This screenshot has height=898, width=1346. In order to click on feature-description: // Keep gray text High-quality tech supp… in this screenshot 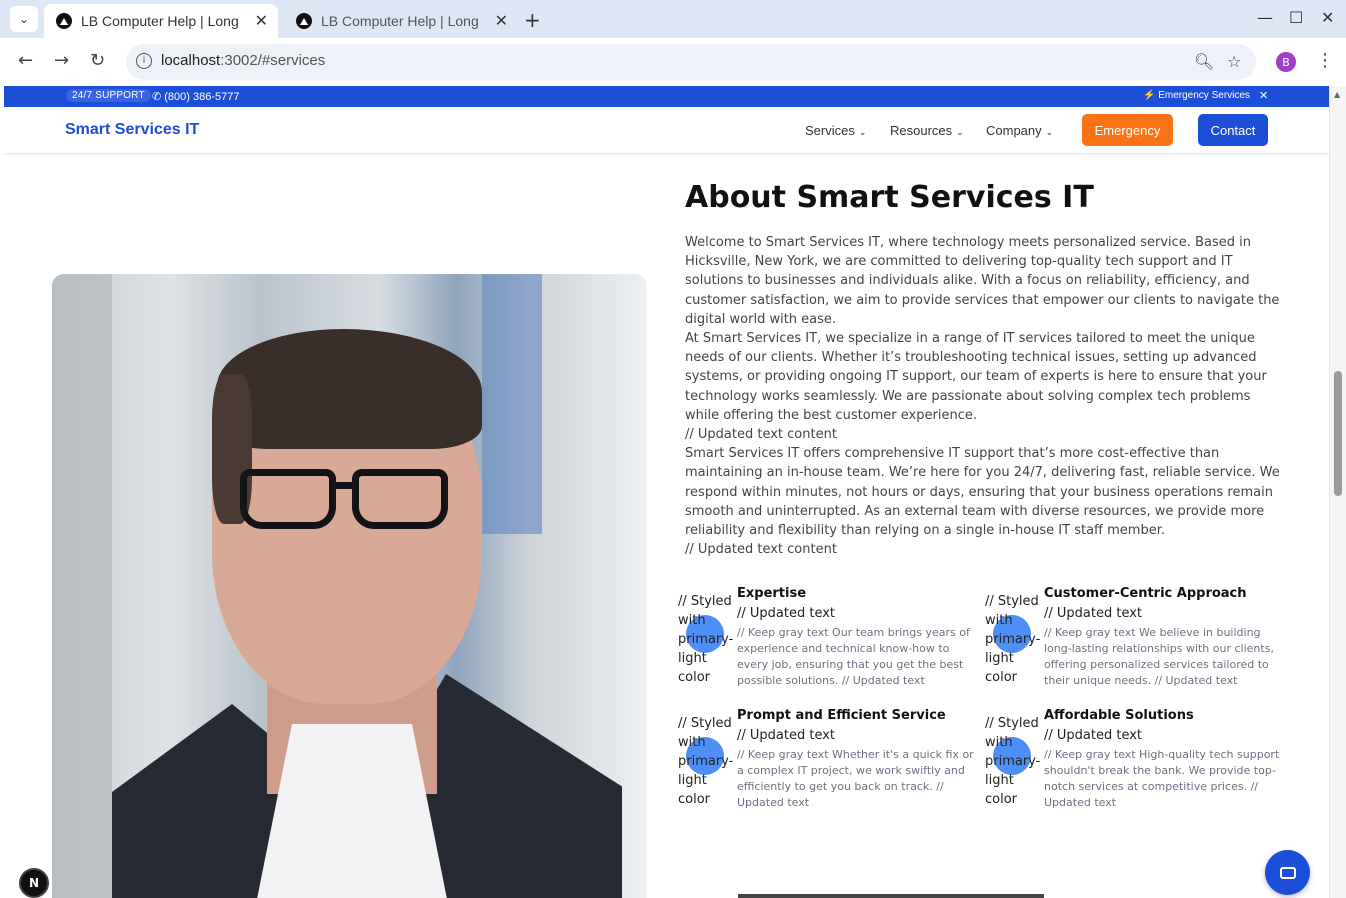, I will do `click(1162, 778)`.